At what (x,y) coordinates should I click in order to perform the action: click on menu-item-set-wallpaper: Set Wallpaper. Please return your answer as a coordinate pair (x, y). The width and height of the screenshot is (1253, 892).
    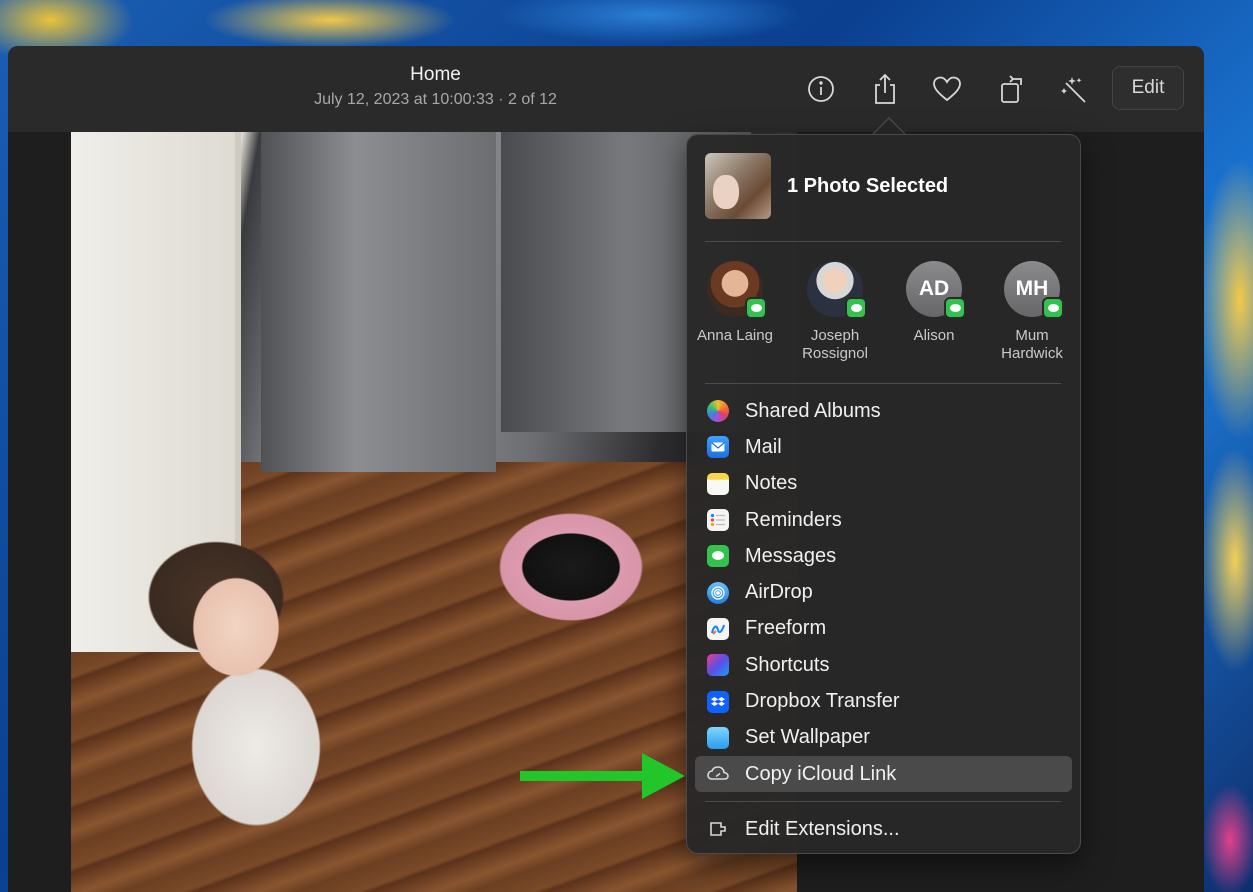
    Looking at the image, I should click on (883, 738).